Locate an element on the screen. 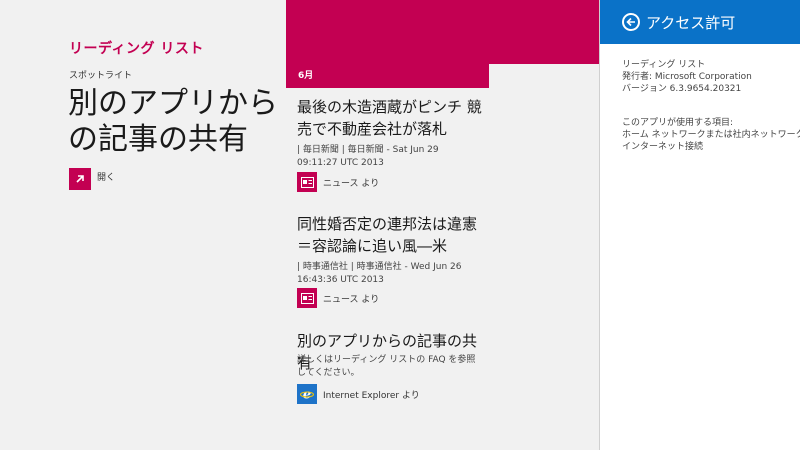  arrow-up-right-icon is located at coordinates (80, 179).